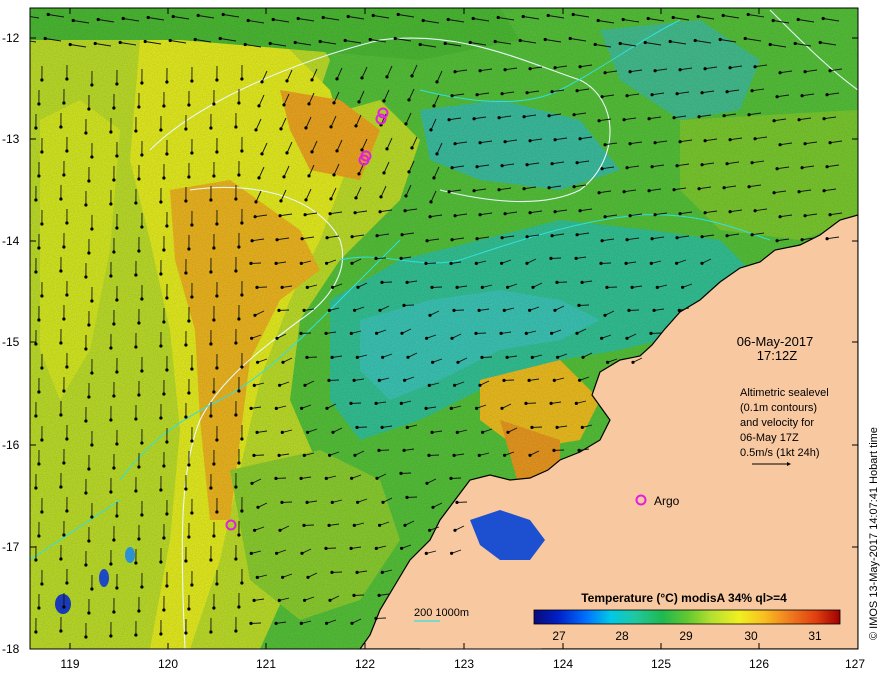 The image size is (880, 680). I want to click on y-tick-label: -14, so click(11, 241).